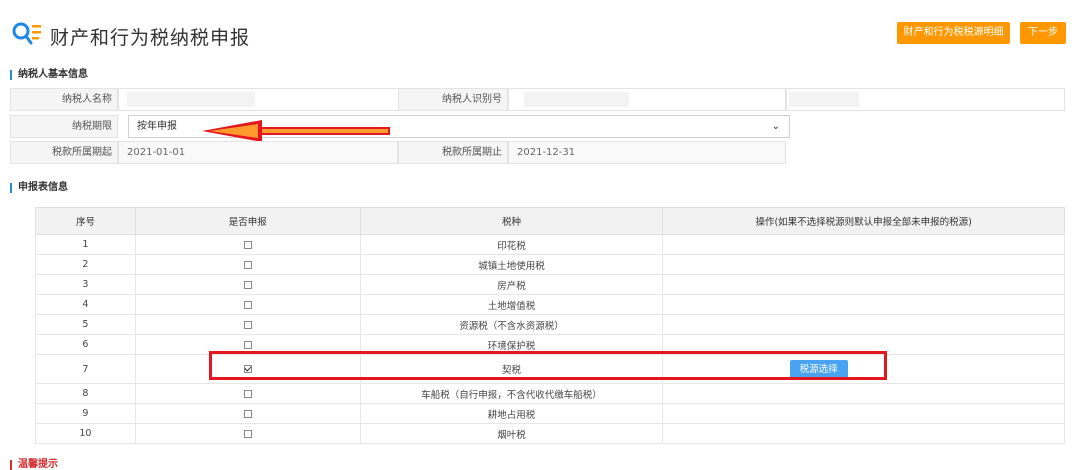 The image size is (1080, 470). What do you see at coordinates (511, 244) in the screenshot?
I see `tax-type-cell: 印花税` at bounding box center [511, 244].